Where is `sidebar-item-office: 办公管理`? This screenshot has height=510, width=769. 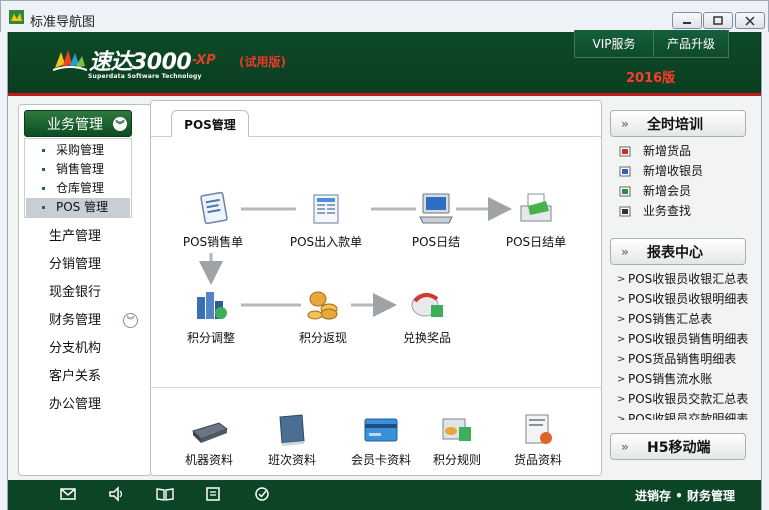
sidebar-item-office: 办公管理 is located at coordinates (75, 405).